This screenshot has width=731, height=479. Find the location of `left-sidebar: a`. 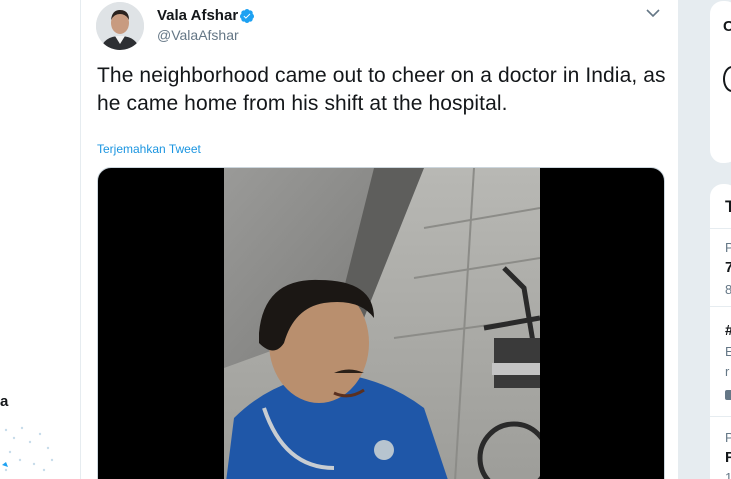

left-sidebar: a is located at coordinates (40, 239).